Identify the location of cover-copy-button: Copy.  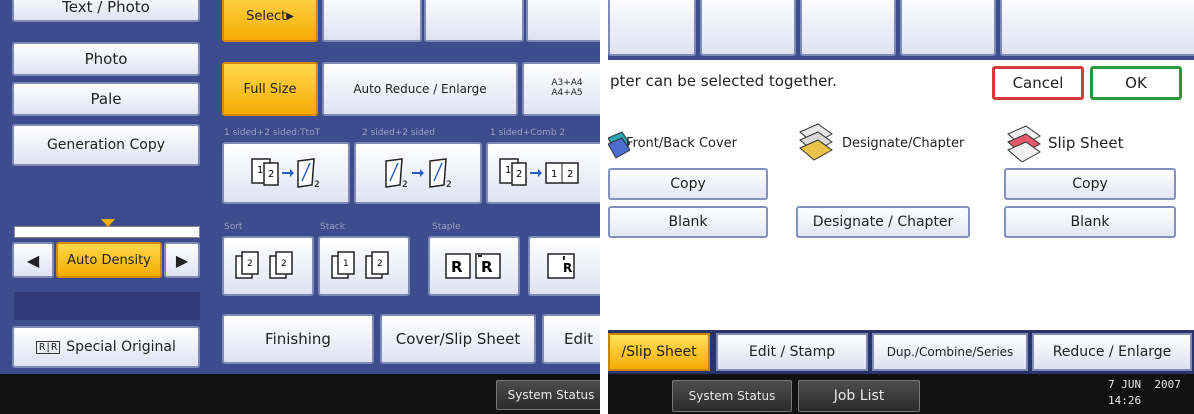
(688, 184).